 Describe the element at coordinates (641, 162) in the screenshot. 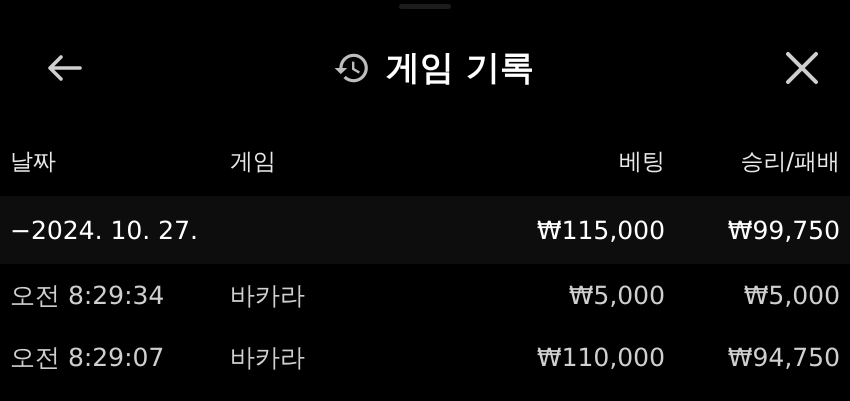

I see `column-header: 베팅` at that location.